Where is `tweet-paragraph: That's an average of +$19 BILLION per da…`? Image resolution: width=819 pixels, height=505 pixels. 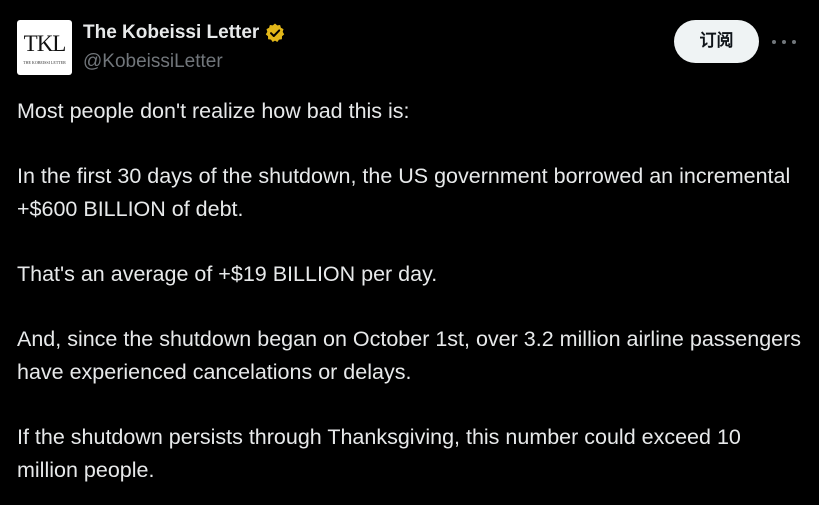
tweet-paragraph: That's an average of +$19 BILLION per da… is located at coordinates (227, 274).